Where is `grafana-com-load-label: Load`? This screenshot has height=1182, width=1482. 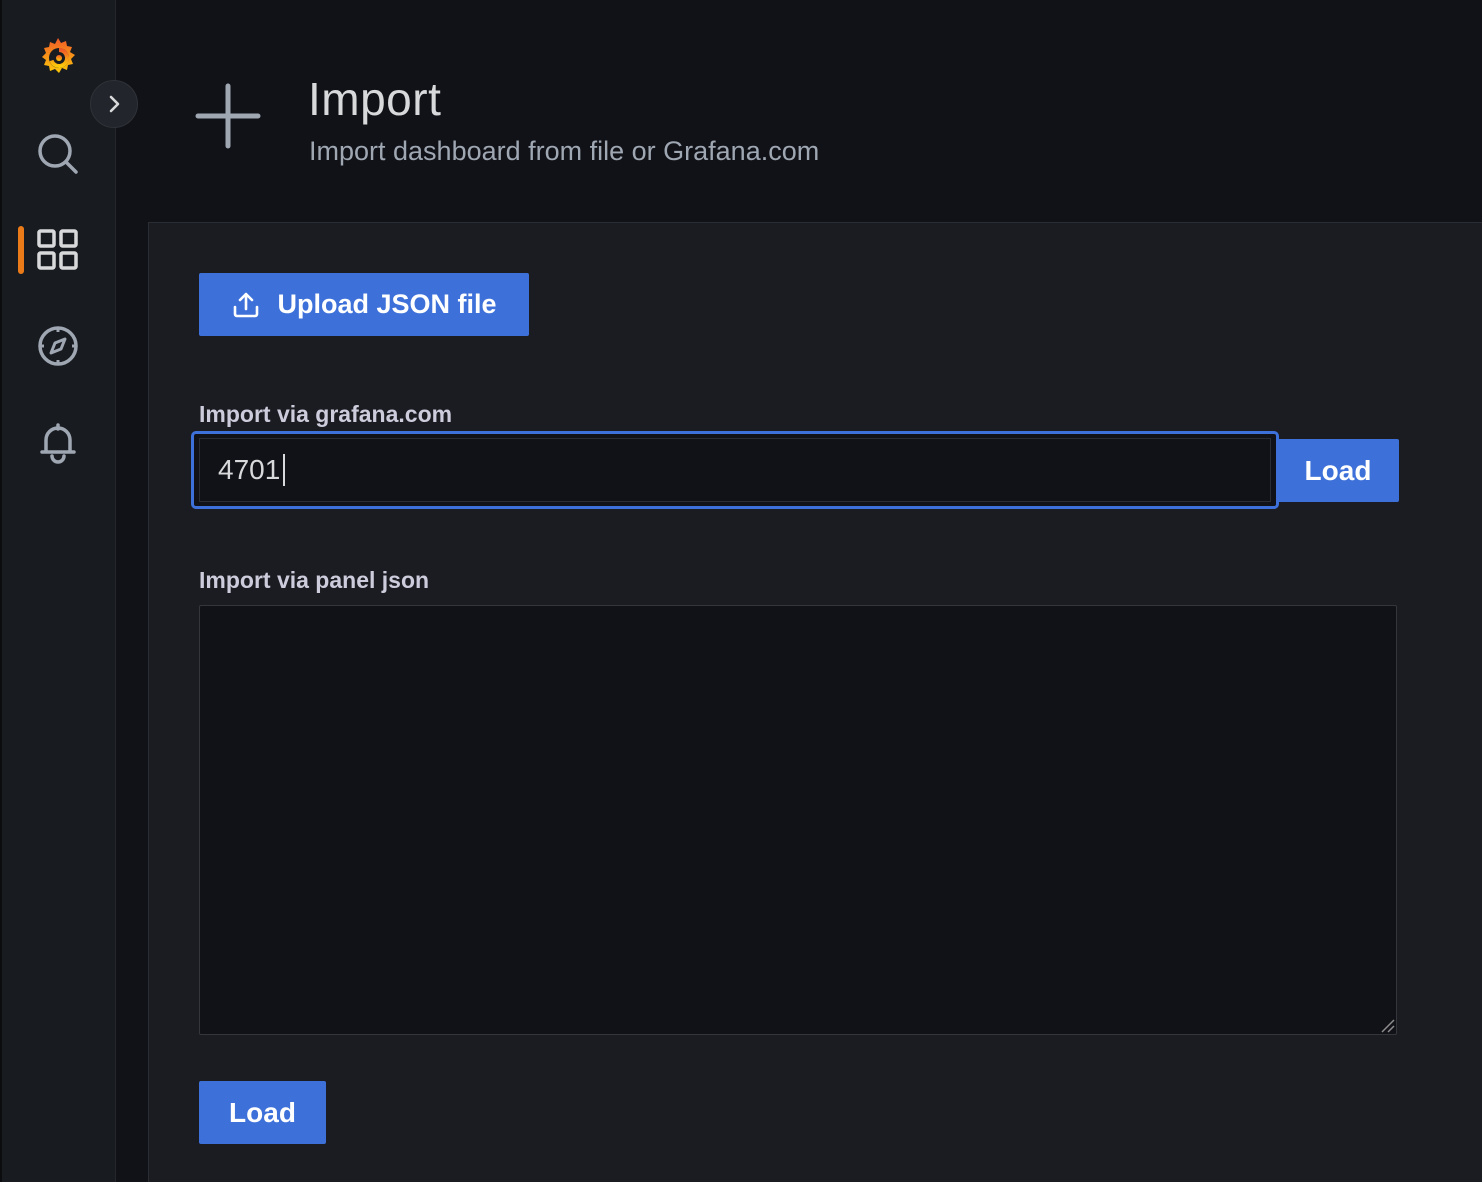 grafana-com-load-label: Load is located at coordinates (1338, 470).